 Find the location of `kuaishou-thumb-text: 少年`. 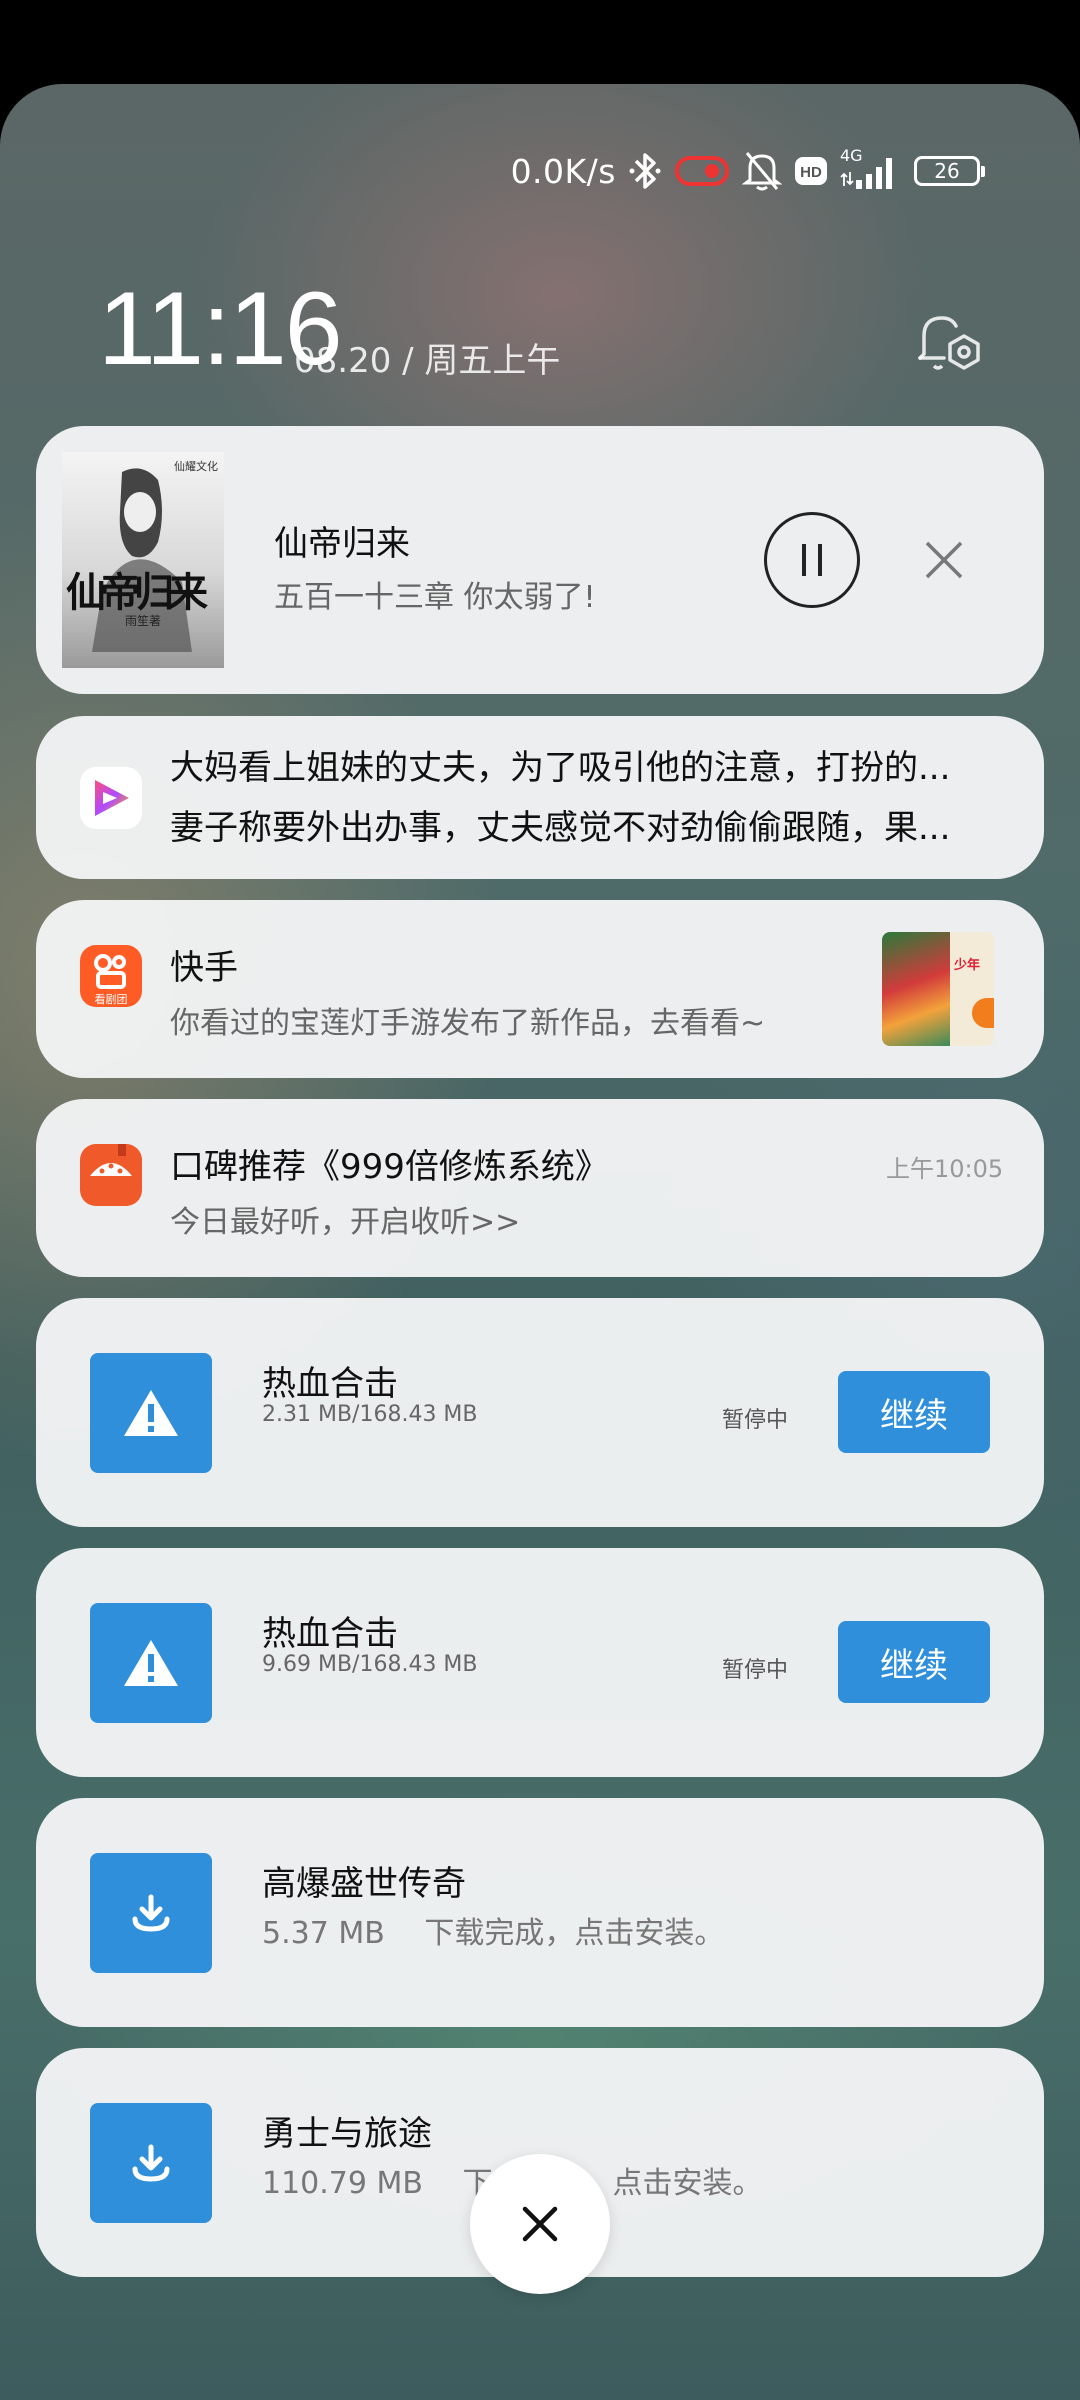

kuaishou-thumb-text: 少年 is located at coordinates (967, 965).